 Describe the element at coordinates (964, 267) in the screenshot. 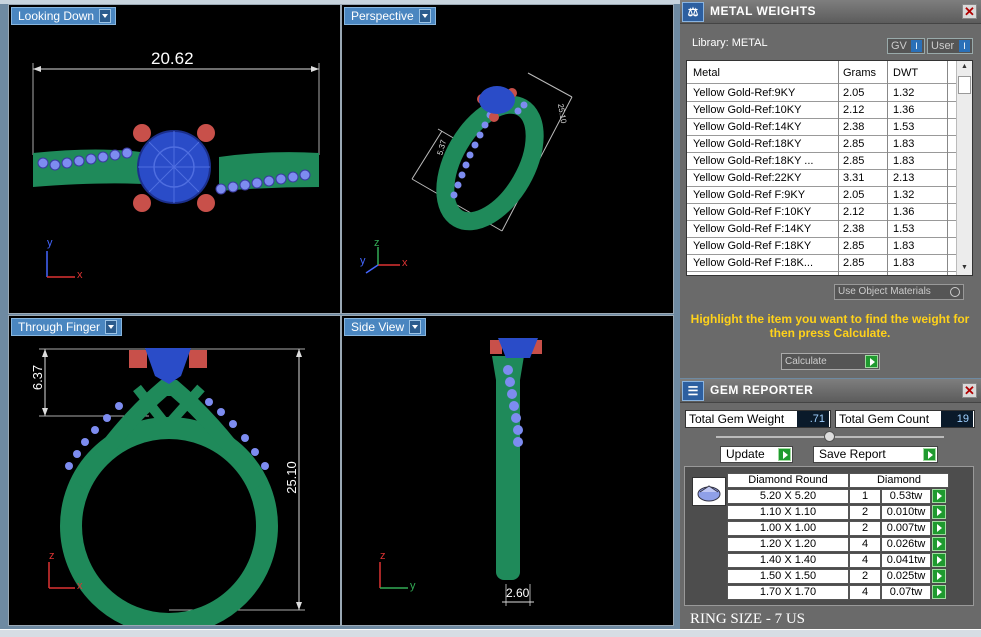

I see `scroll-down-icon: ▼` at that location.